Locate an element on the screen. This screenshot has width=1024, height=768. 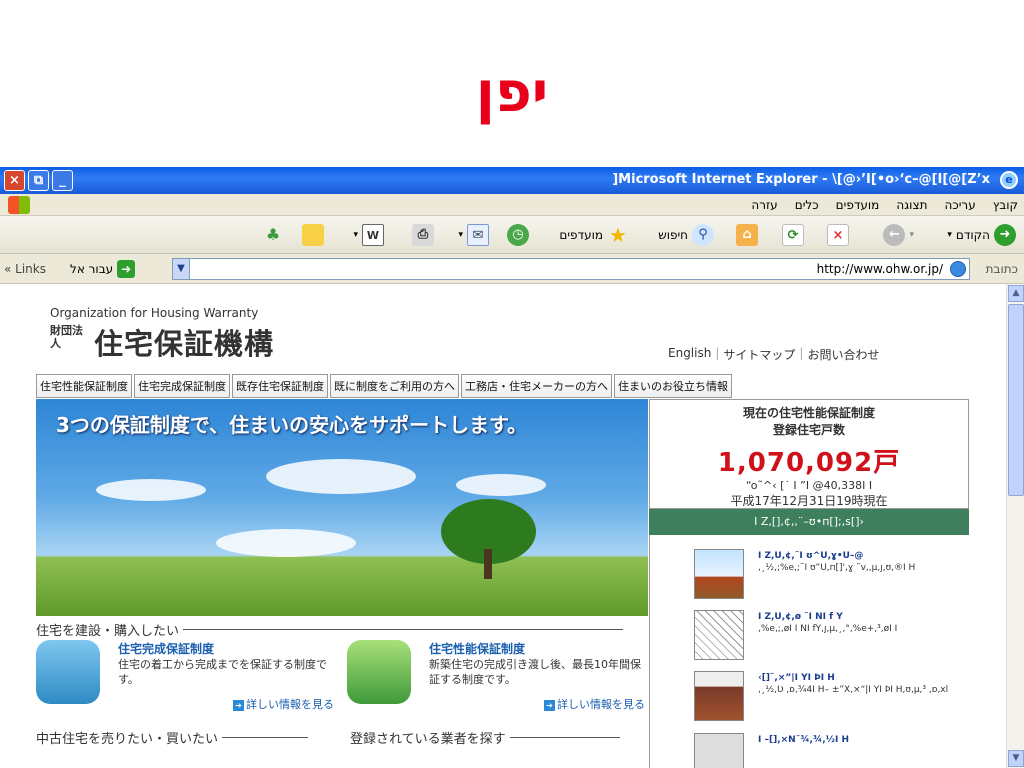
side-item-title: ‹[]¨,×”|I YI ÞI H is located at coordinates (796, 678).